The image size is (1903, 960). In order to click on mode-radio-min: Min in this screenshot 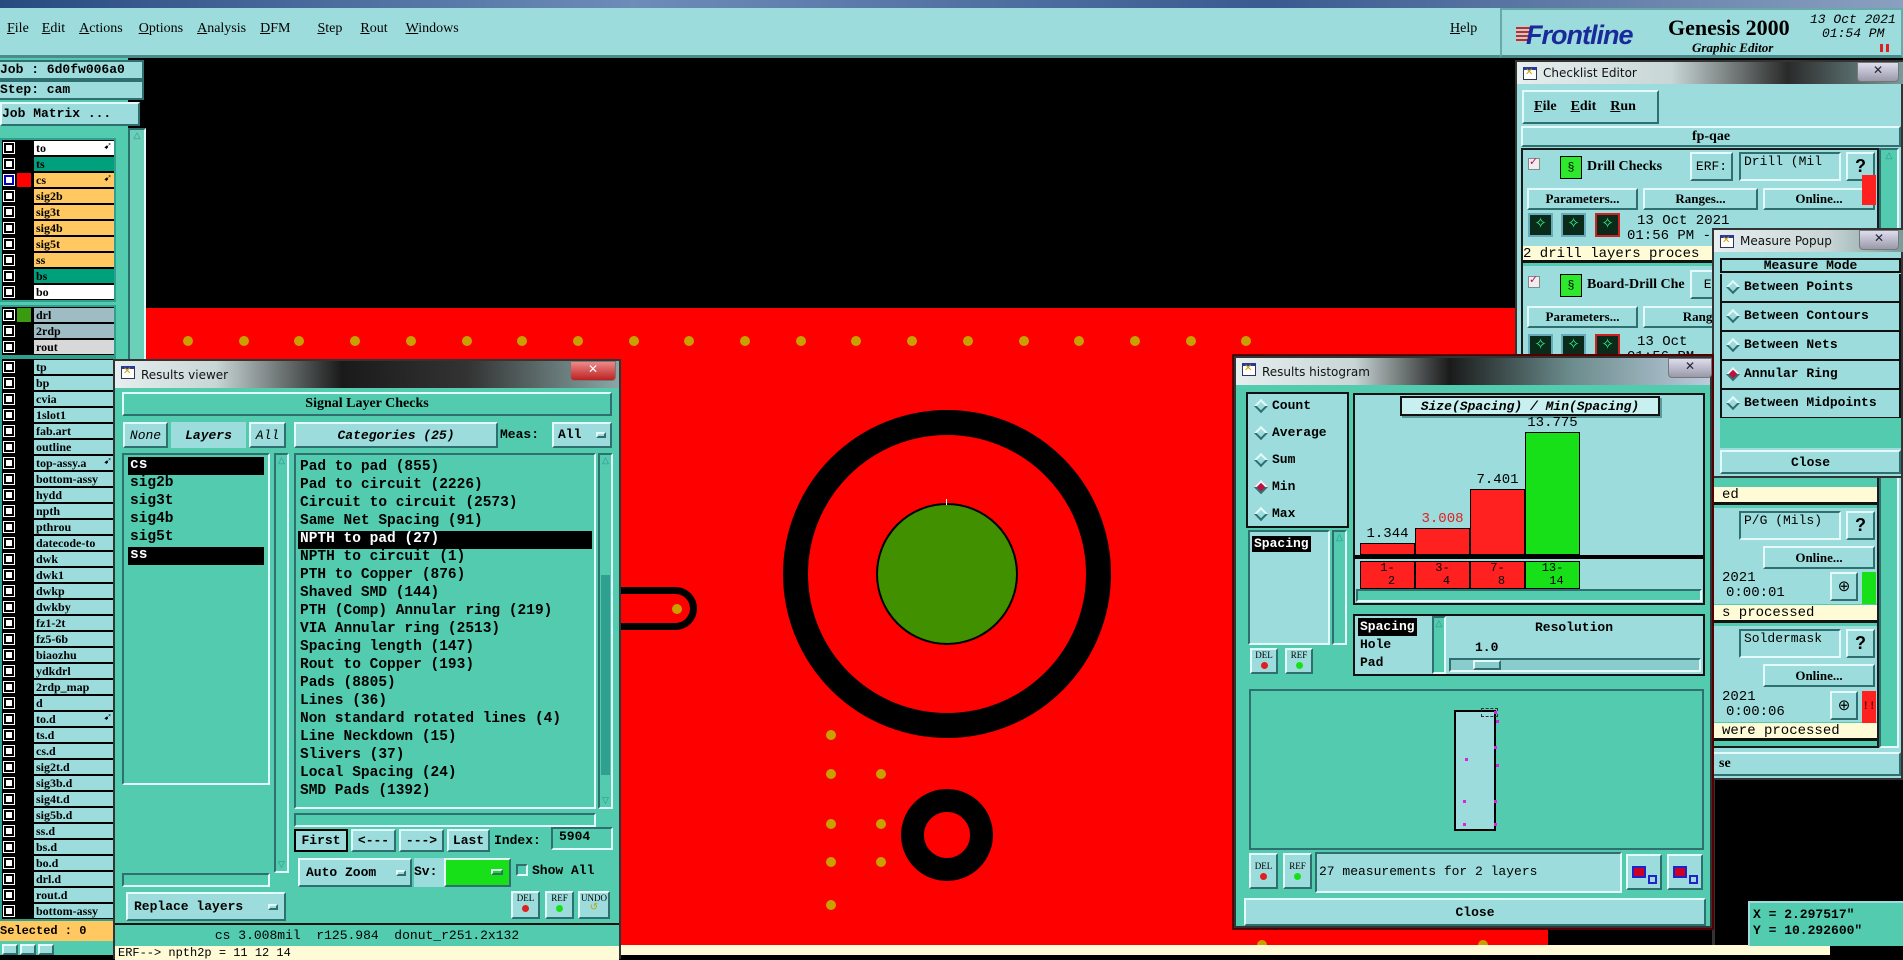, I will do `click(1300, 492)`.